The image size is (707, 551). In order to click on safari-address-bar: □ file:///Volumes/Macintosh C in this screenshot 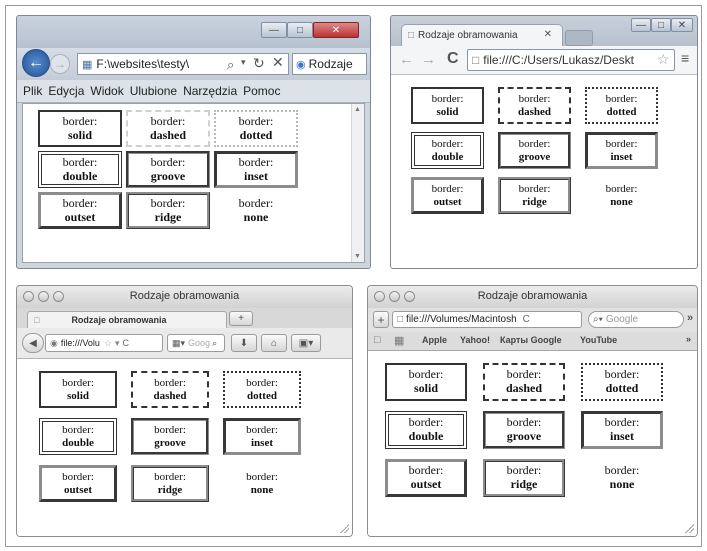, I will do `click(487, 319)`.